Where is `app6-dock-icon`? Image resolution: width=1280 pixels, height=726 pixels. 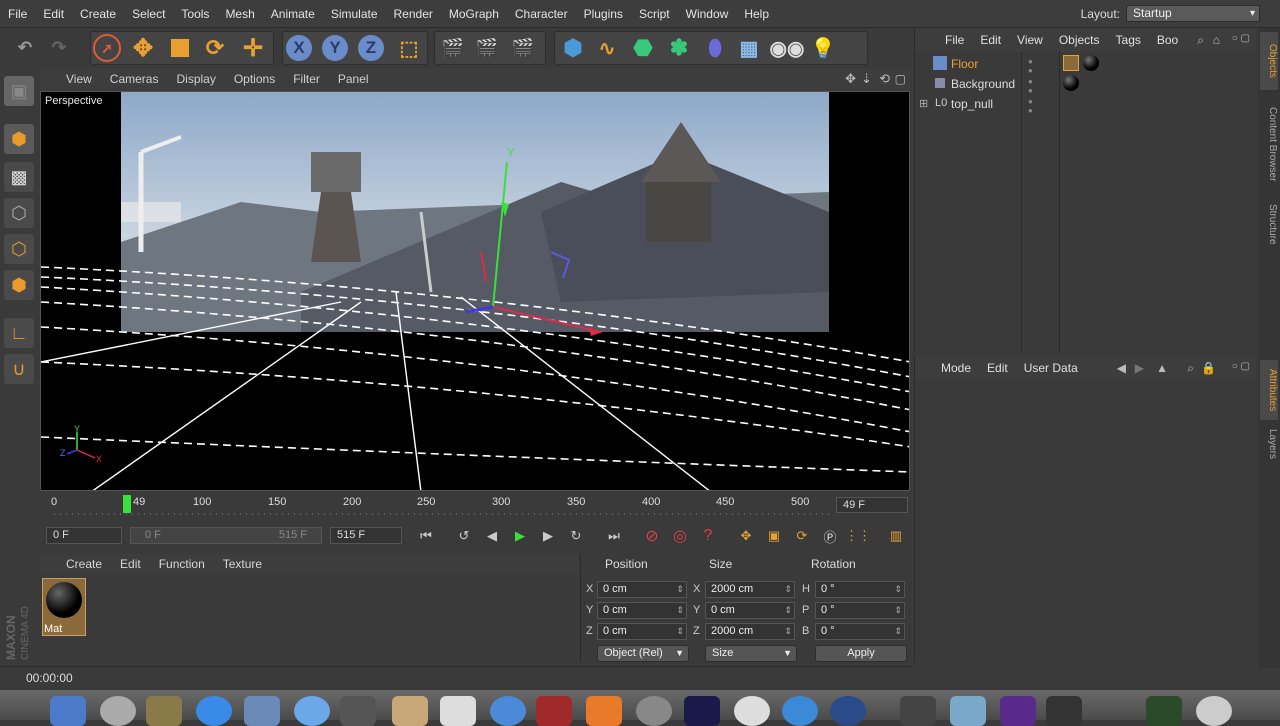
app6-dock-icon is located at coordinates (1064, 711).